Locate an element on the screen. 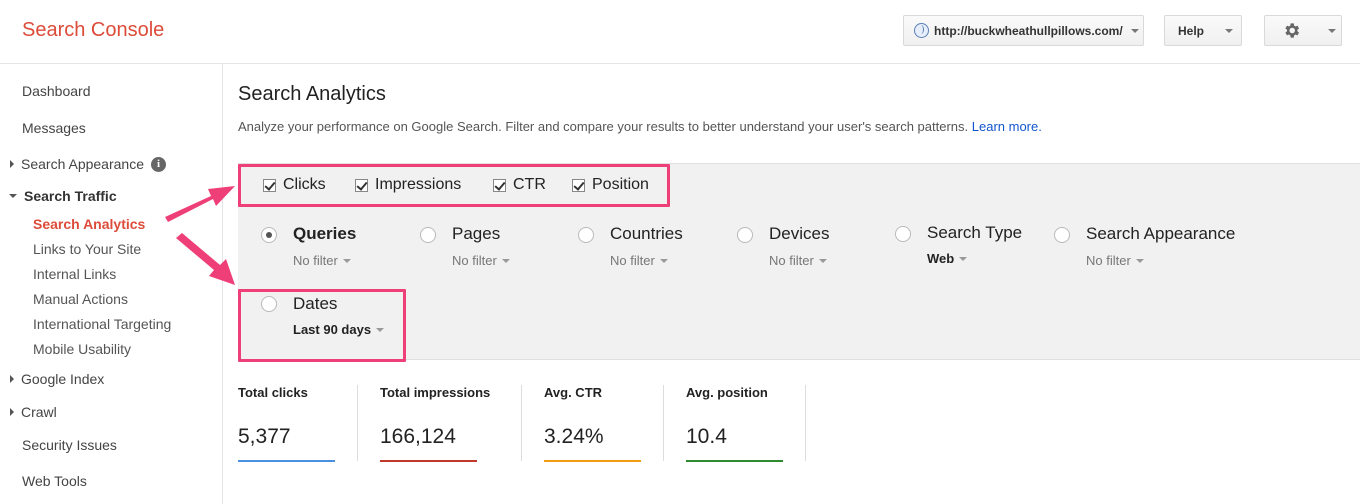  sidebar-subitem-internal-links: Internal Links is located at coordinates (74, 274).